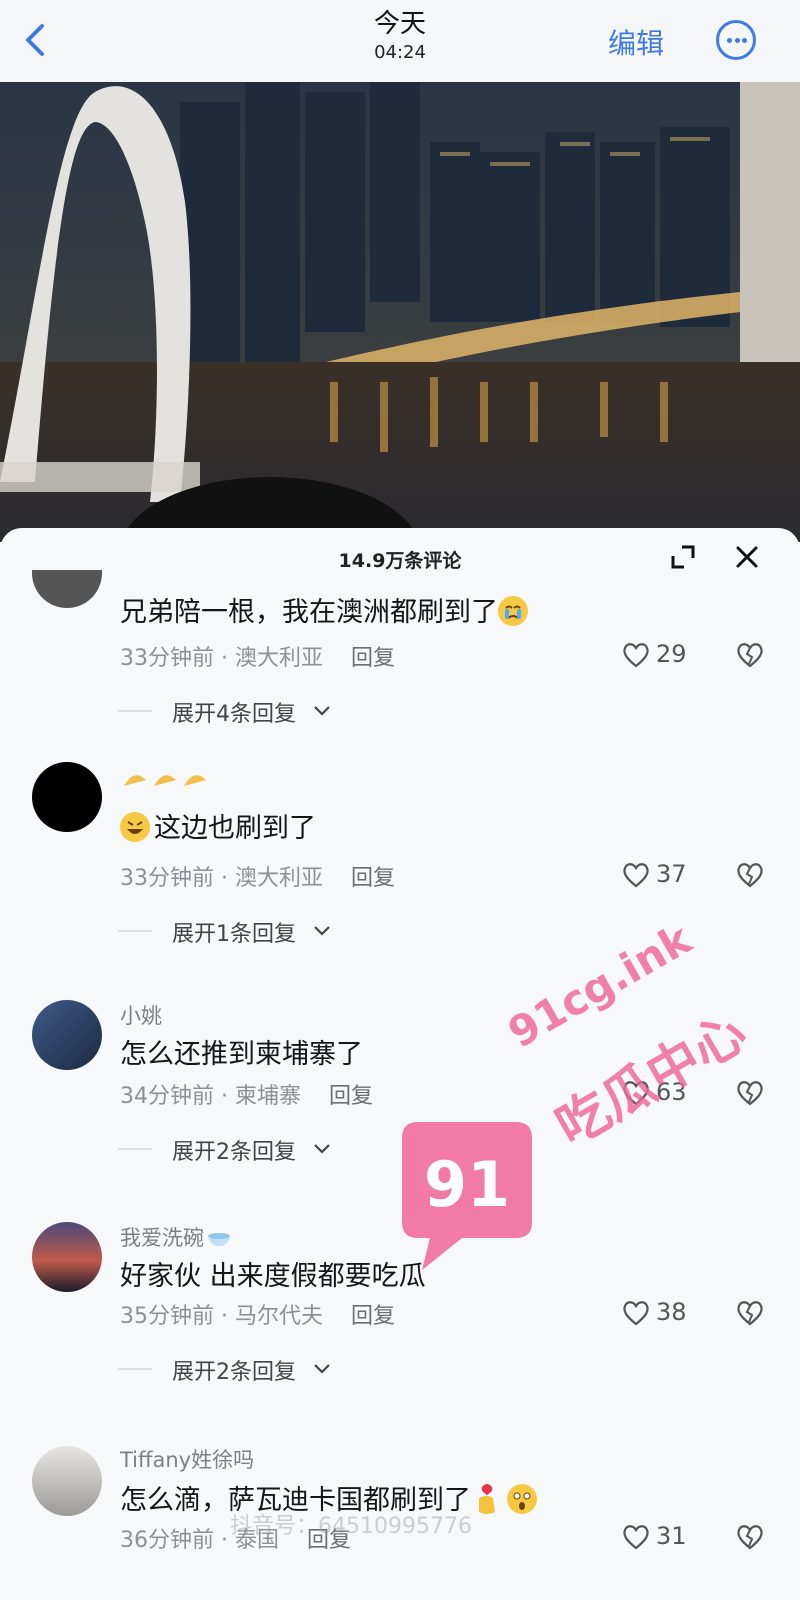 The height and width of the screenshot is (1600, 800). What do you see at coordinates (522, 1499) in the screenshot?
I see `astonished-face-icon` at bounding box center [522, 1499].